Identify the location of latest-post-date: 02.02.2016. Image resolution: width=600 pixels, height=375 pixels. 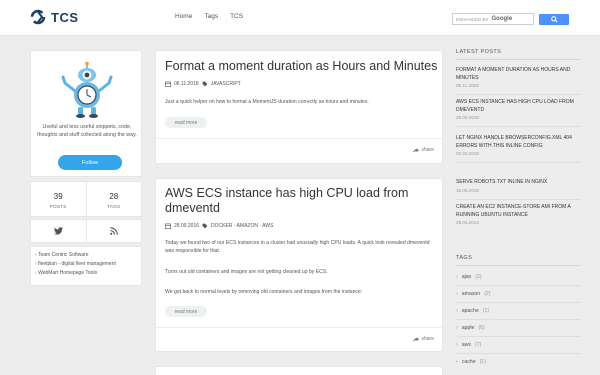
(467, 153).